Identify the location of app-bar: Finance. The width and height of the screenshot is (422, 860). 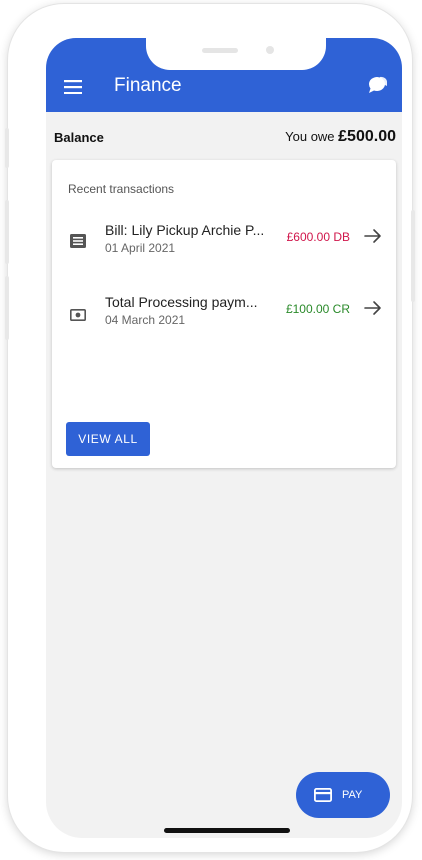
(224, 75).